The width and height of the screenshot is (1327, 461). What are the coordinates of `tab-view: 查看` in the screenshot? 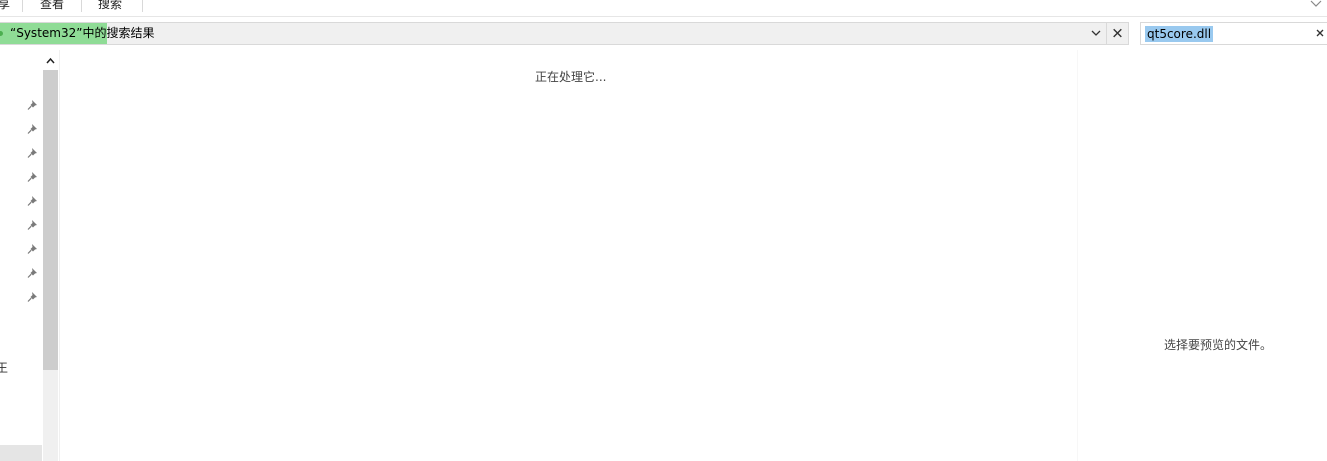 It's located at (52, 6).